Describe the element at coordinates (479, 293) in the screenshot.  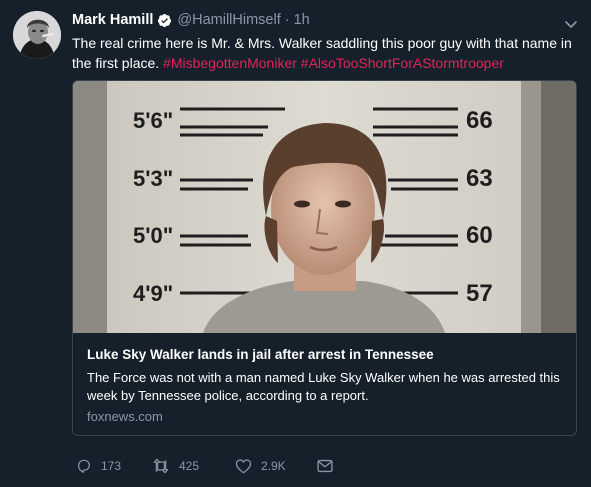
I see `height-label-right: 57` at that location.